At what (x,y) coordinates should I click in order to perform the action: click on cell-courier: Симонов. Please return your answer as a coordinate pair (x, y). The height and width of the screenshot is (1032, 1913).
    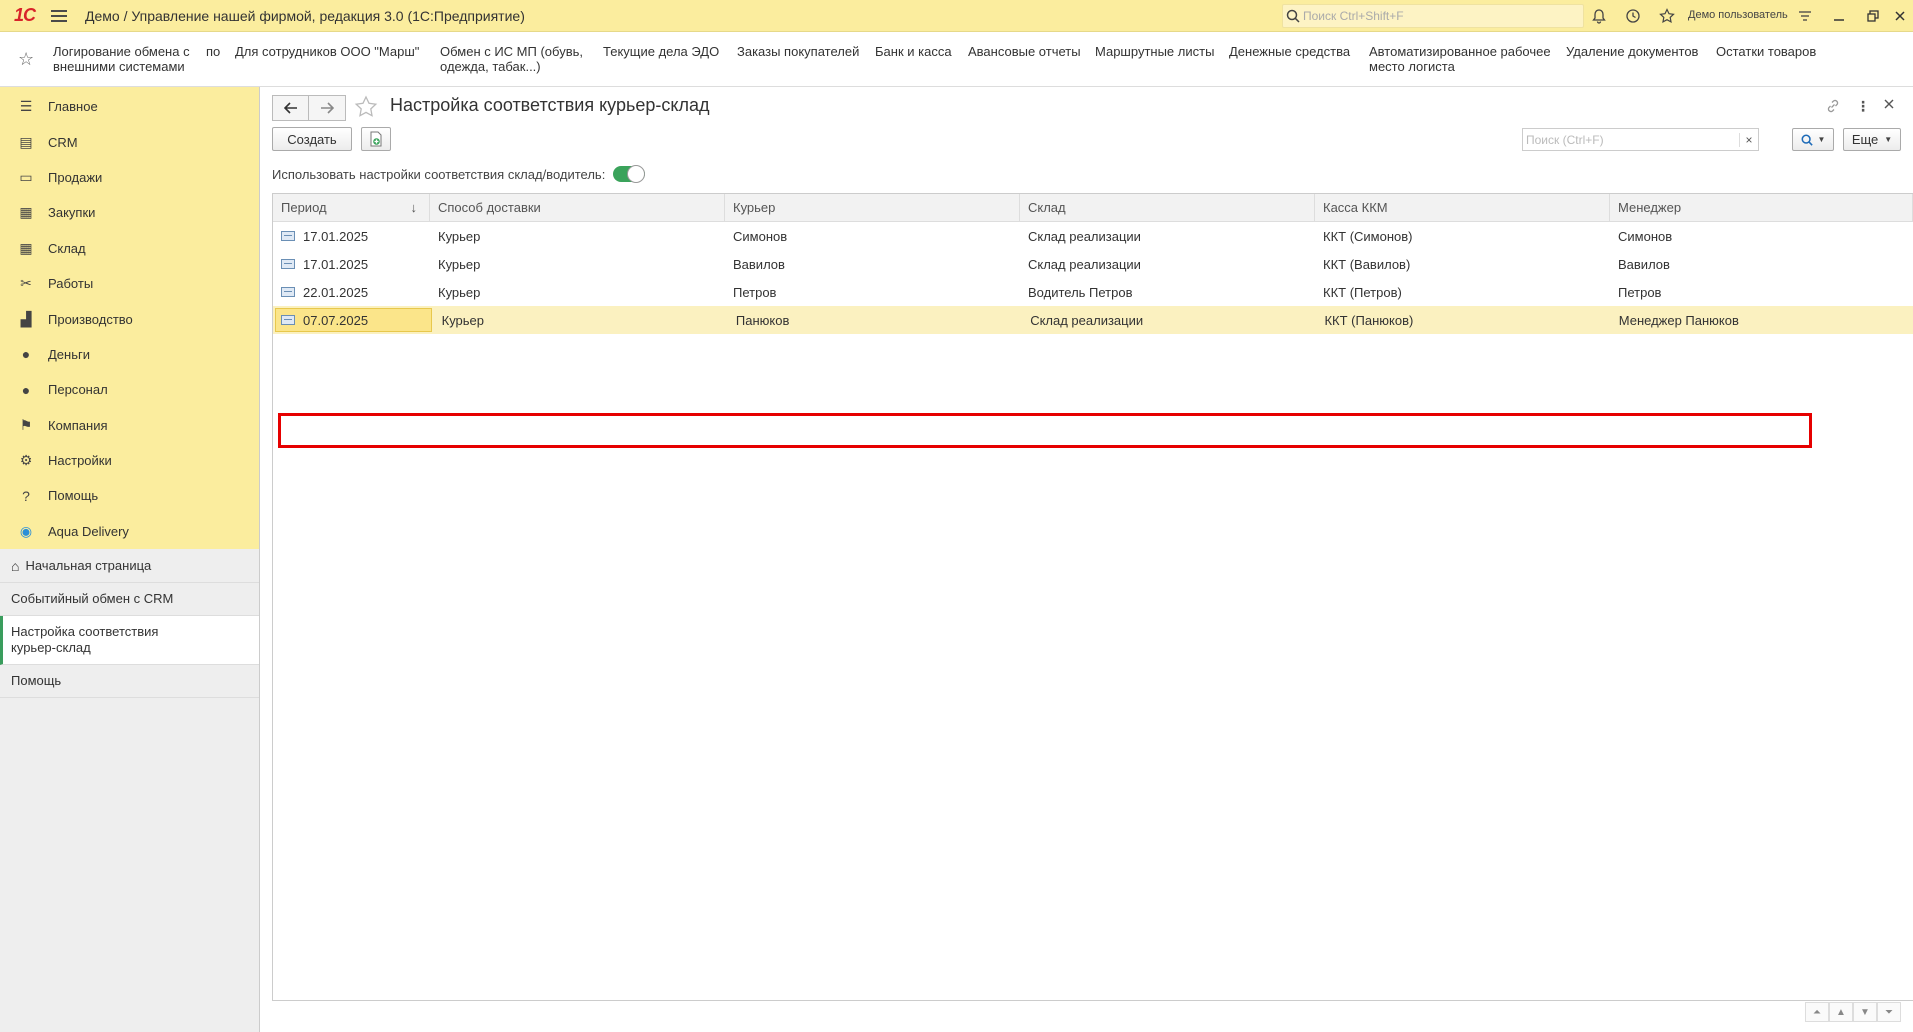
    Looking at the image, I should click on (872, 236).